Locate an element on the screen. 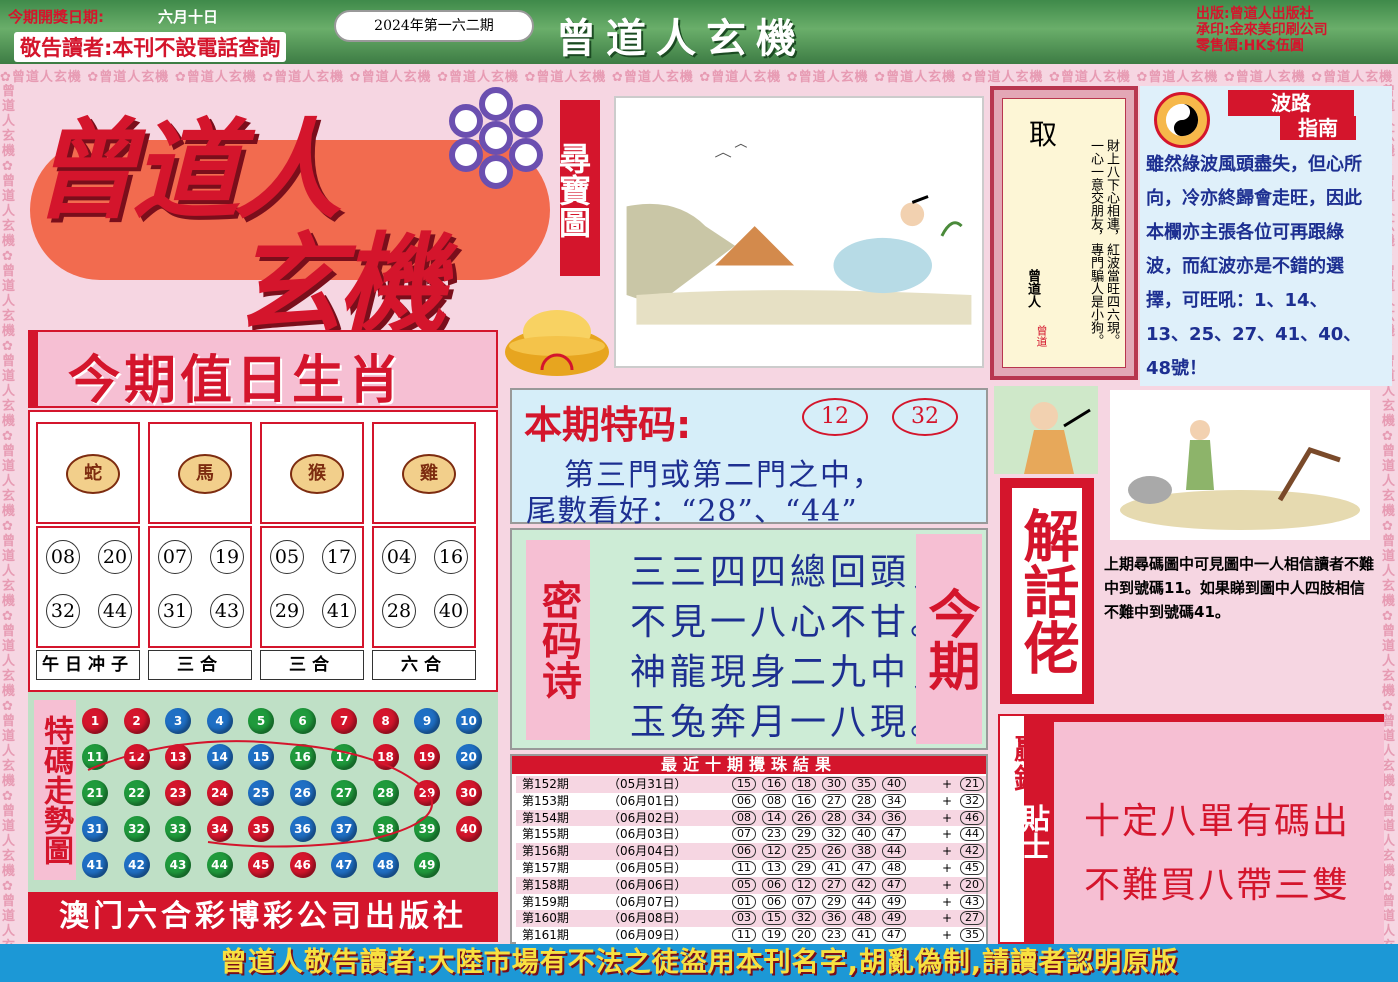 The image size is (1398, 982). results-issue: 第155期 is located at coordinates (545, 834).